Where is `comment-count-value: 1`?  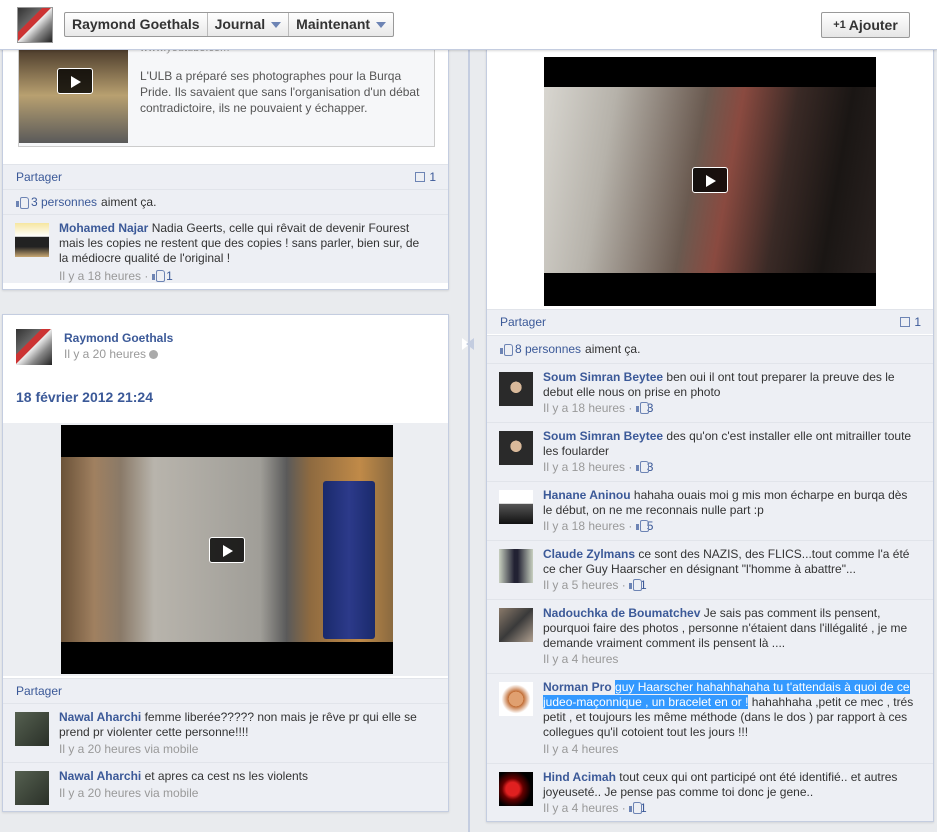
comment-count-value: 1 is located at coordinates (432, 177).